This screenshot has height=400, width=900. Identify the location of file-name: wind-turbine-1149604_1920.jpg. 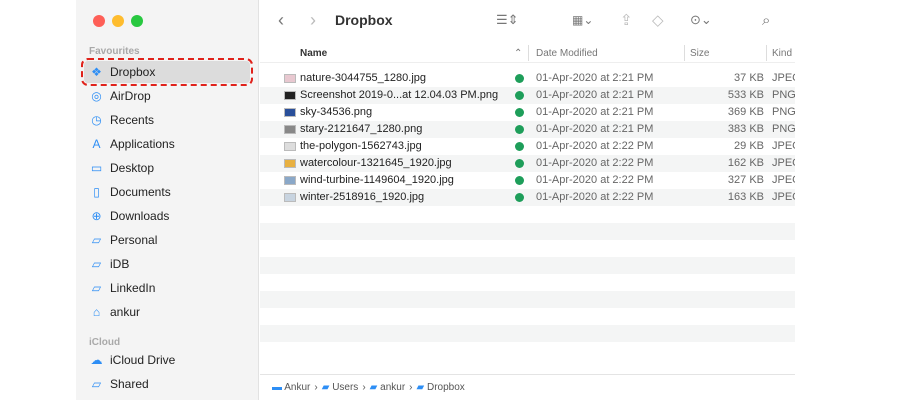
(377, 180).